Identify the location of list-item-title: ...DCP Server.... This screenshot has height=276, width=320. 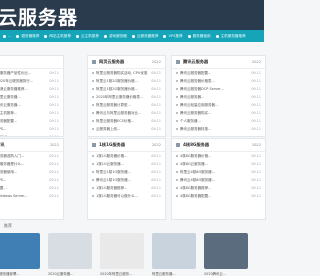
(23, 135).